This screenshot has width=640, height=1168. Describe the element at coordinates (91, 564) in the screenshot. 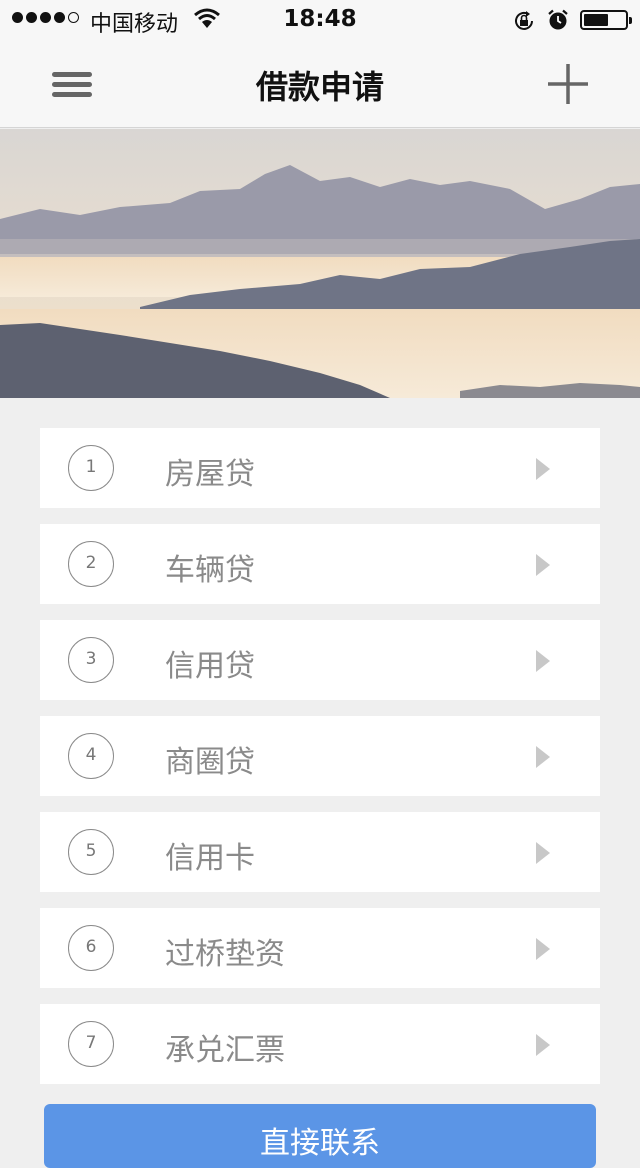

I see `item-number: 2` at that location.